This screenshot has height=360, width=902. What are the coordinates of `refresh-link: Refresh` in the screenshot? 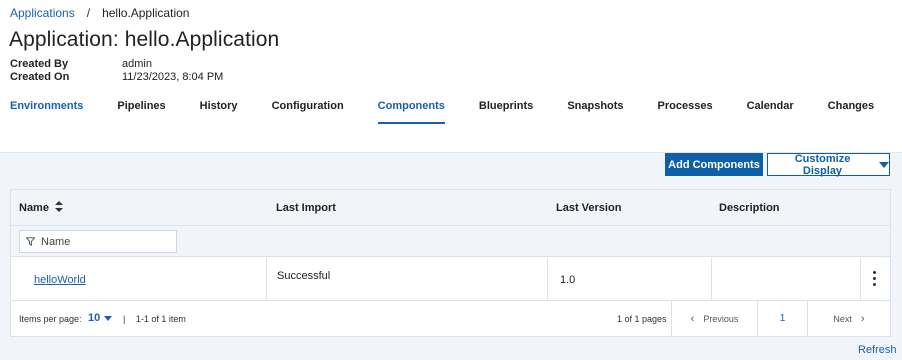 It's located at (877, 350).